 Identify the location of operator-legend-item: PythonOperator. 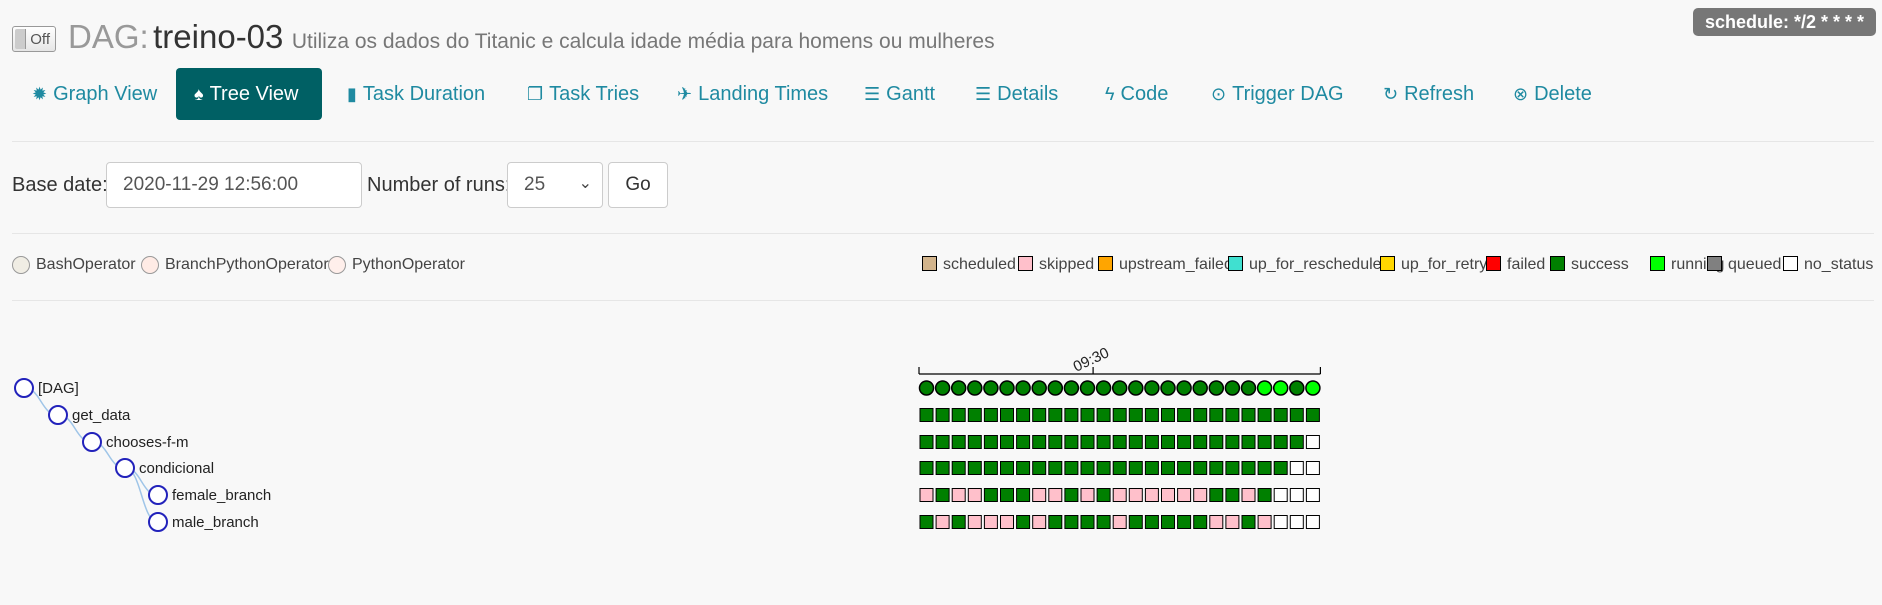
(396, 265).